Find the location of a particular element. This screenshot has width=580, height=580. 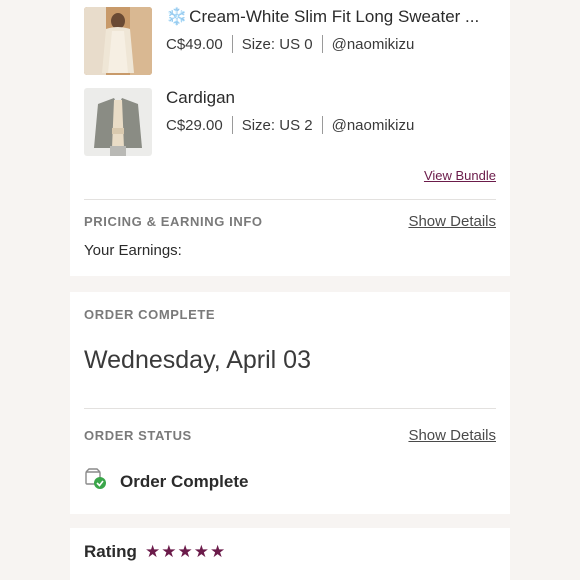

list-item: Cardigan C$29.00 Size: US 2 @naomikizu is located at coordinates (290, 122).